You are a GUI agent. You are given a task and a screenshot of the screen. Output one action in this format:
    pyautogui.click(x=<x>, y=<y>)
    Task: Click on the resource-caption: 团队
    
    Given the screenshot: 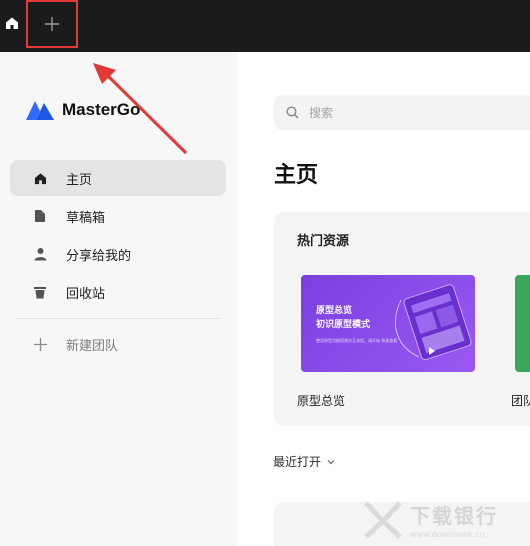 What is the action you would take?
    pyautogui.click(x=520, y=400)
    